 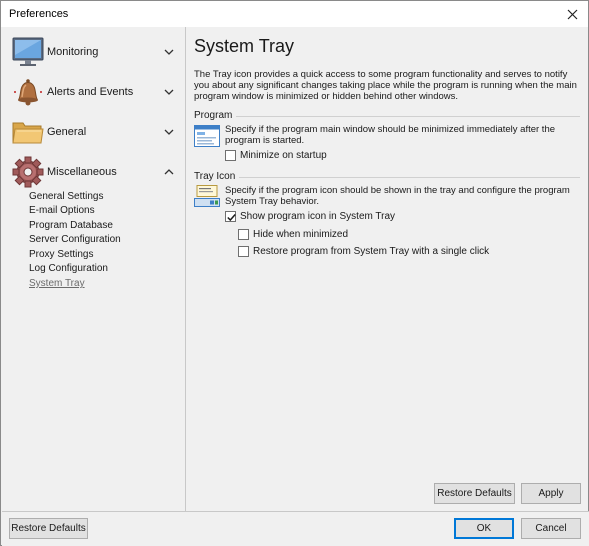 I want to click on group-label: Program, so click(x=215, y=115).